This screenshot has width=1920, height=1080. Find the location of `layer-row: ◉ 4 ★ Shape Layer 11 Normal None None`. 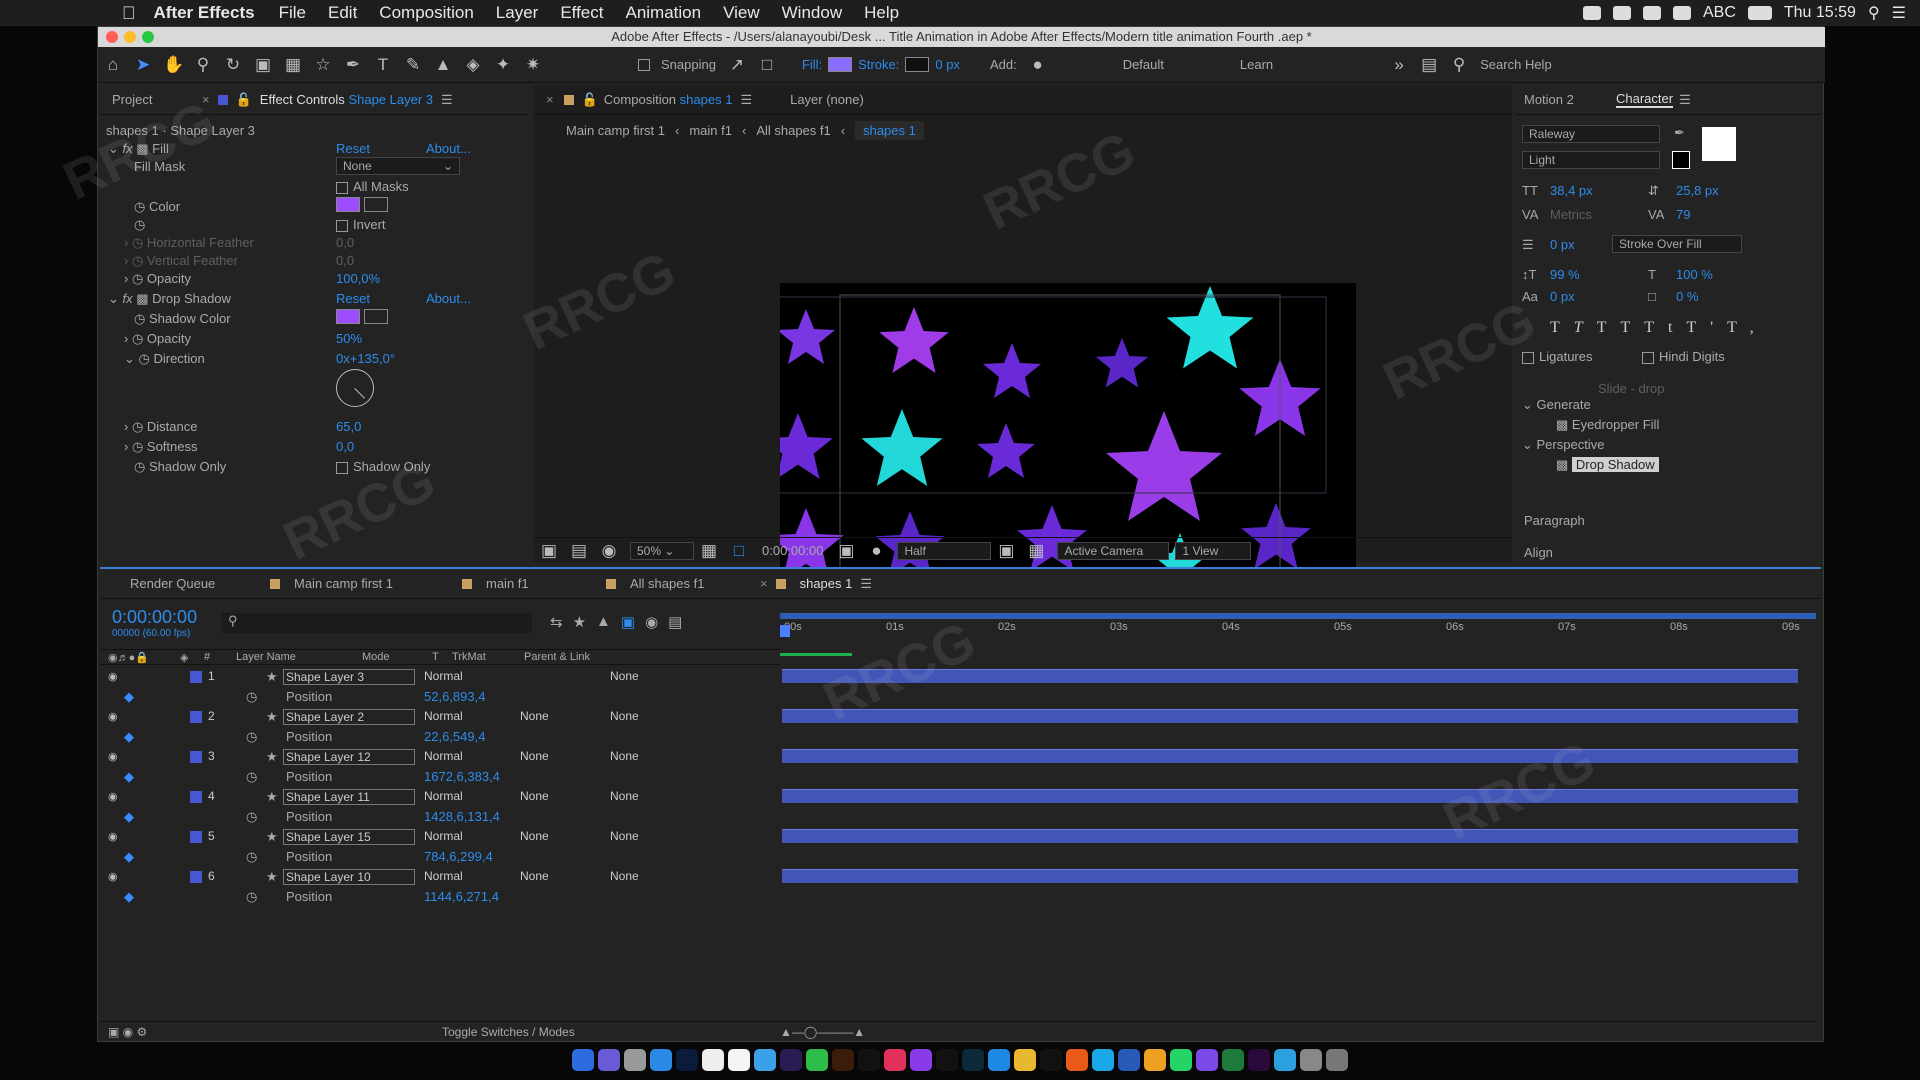

layer-row: ◉ 4 ★ Shape Layer 11 Normal None None is located at coordinates (440, 797).